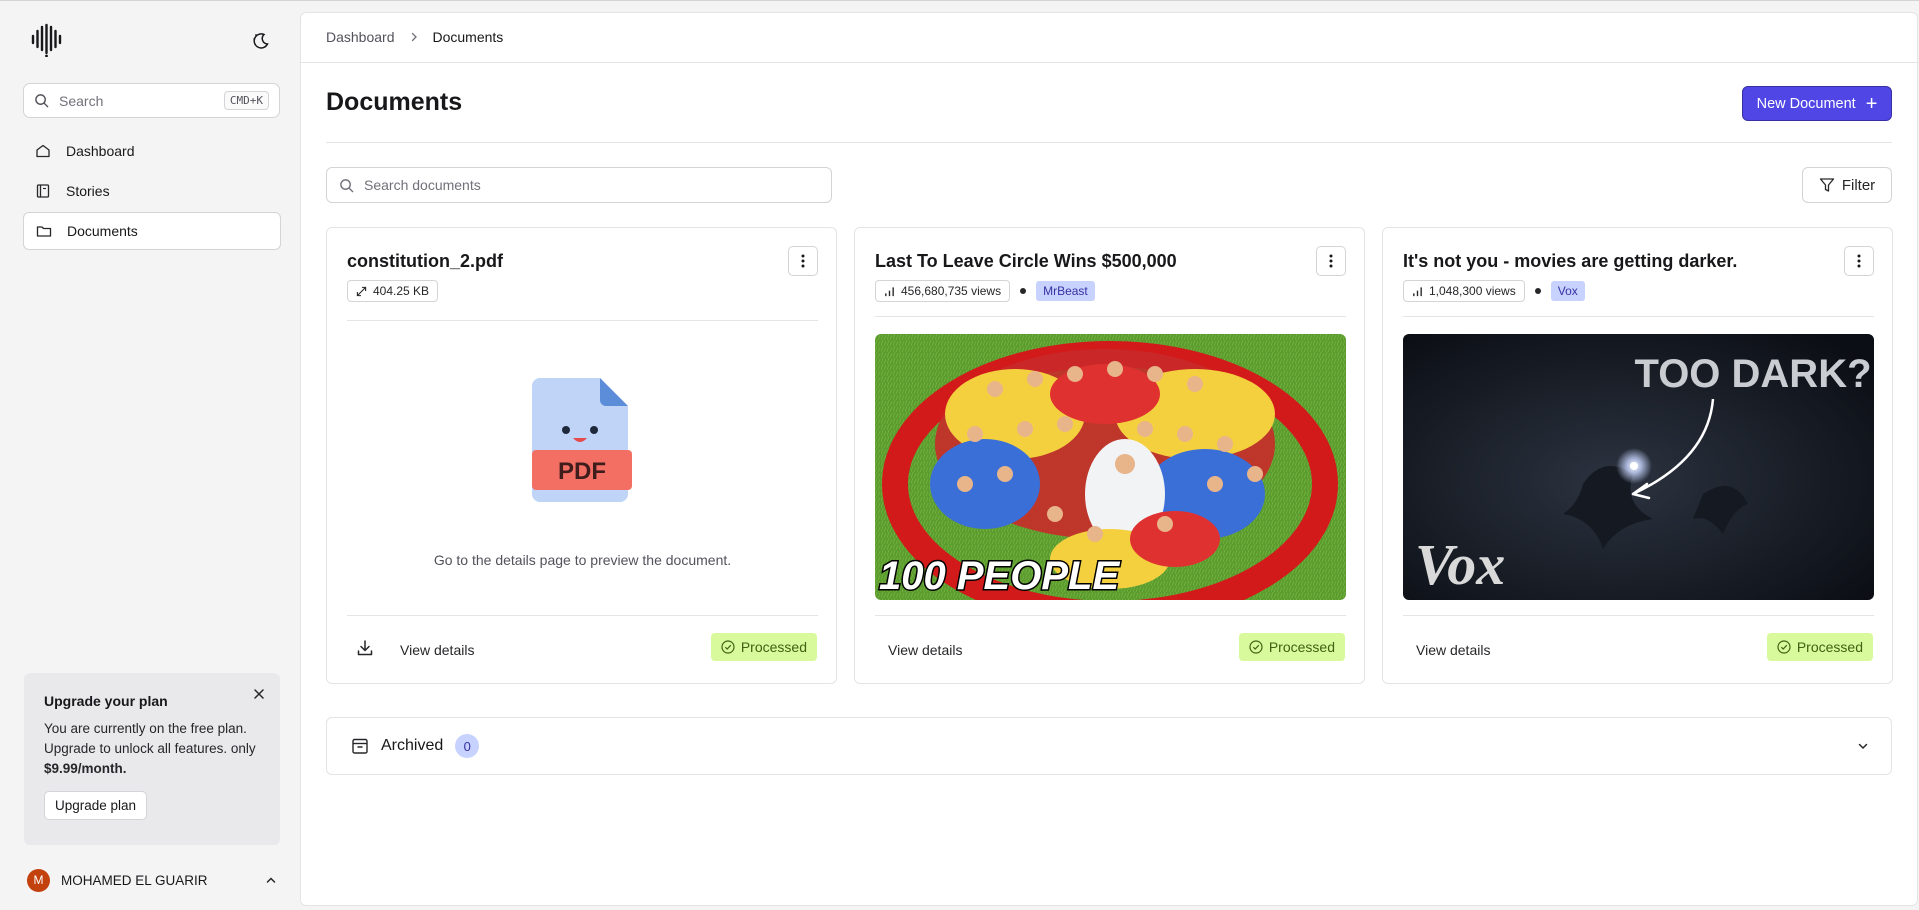 This screenshot has height=910, width=1919. I want to click on views-chip: 1,048,300 views, so click(1464, 291).